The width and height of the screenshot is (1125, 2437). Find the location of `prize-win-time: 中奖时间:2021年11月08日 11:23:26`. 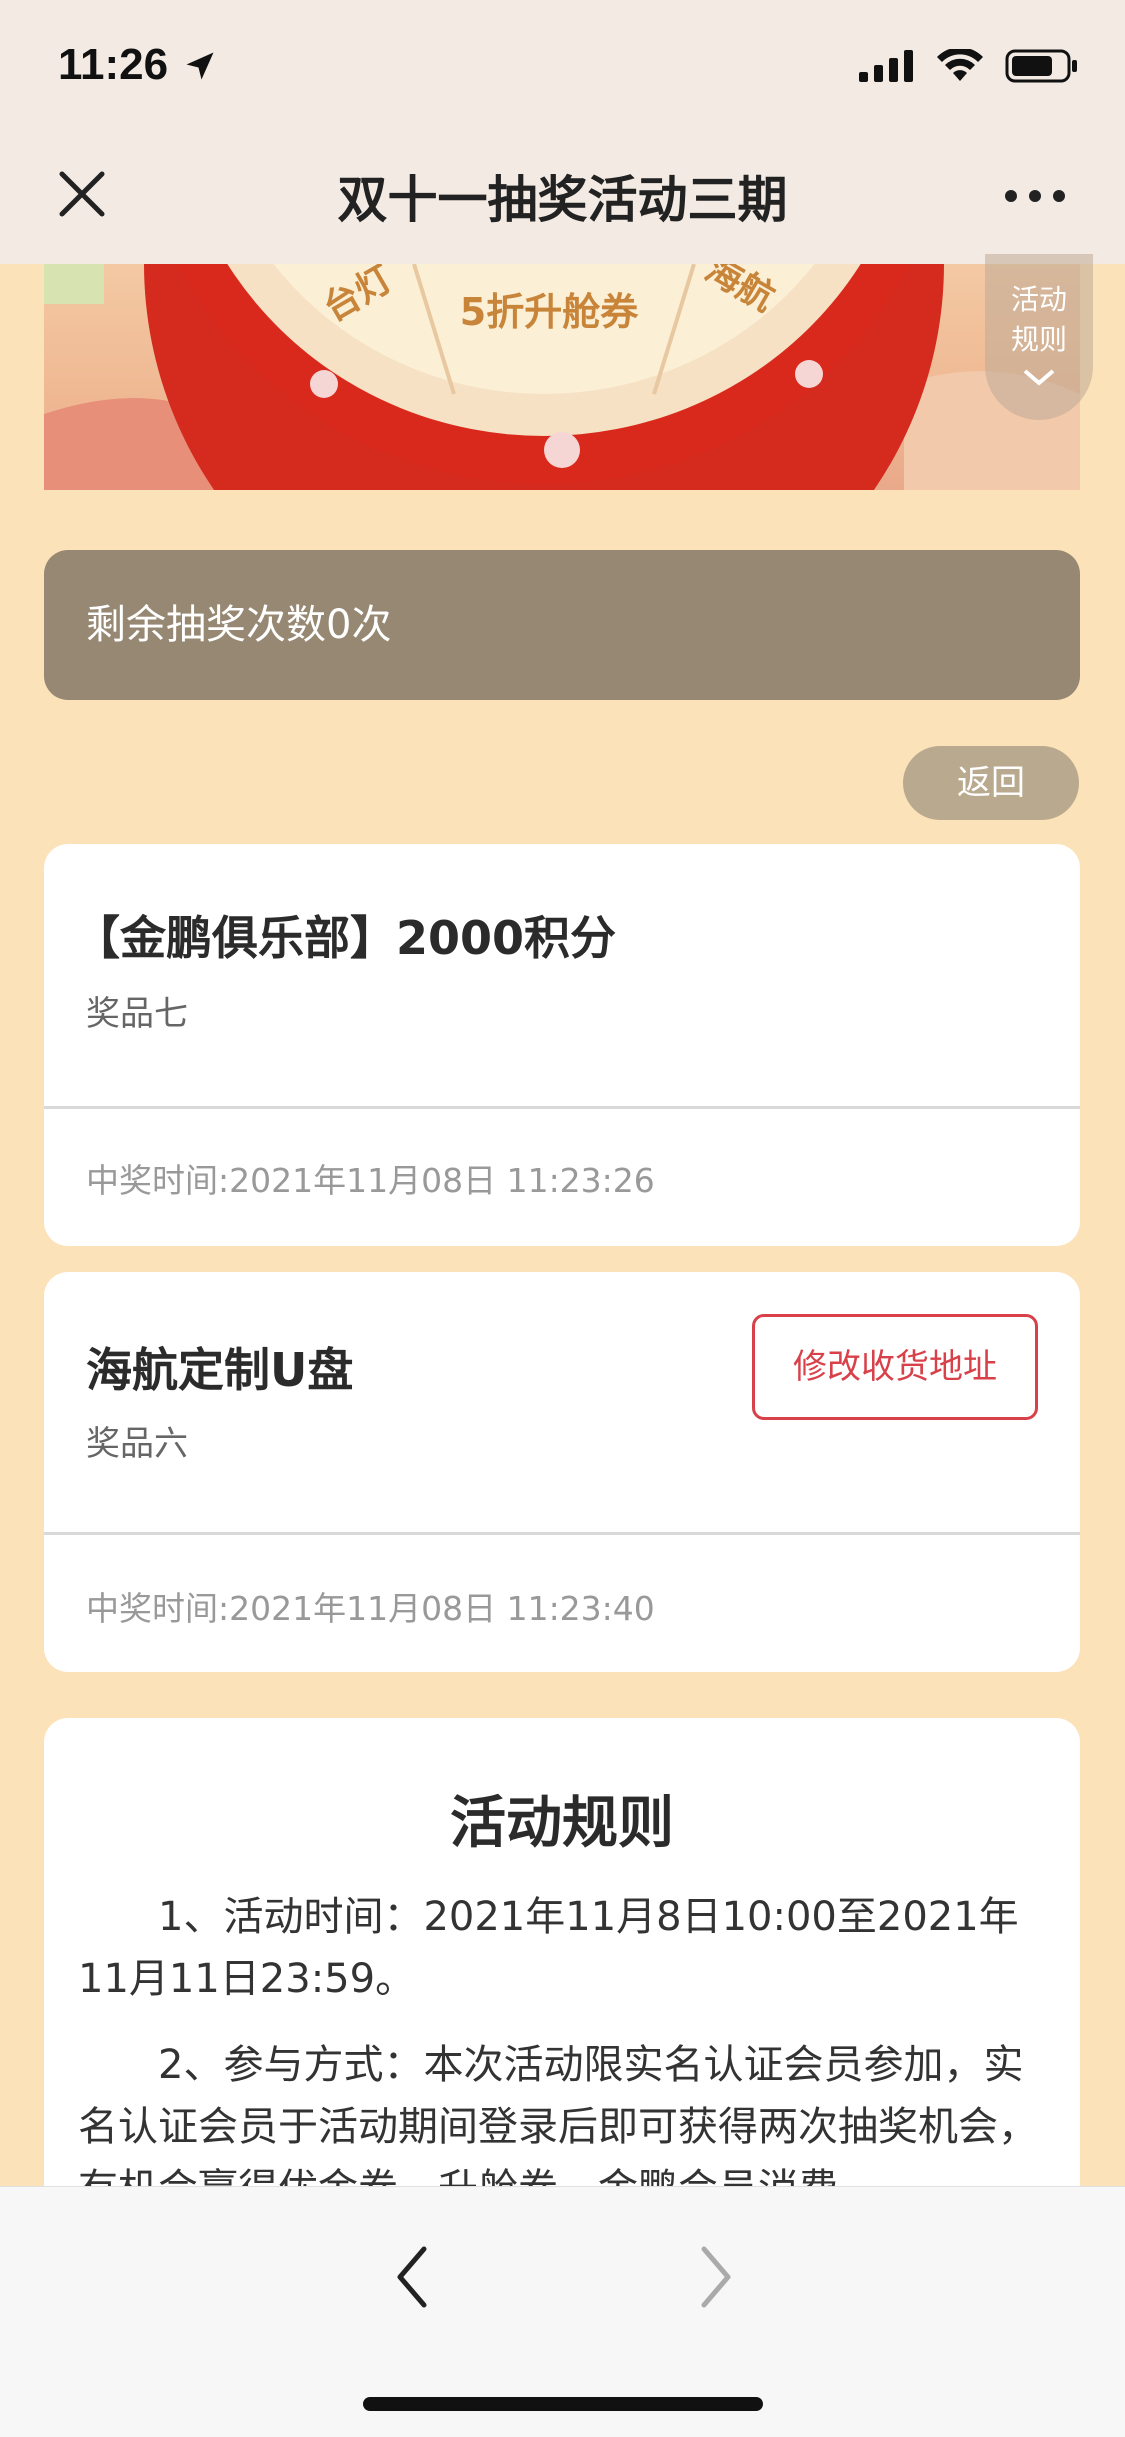

prize-win-time: 中奖时间:2021年11月08日 11:23:26 is located at coordinates (370, 1180).